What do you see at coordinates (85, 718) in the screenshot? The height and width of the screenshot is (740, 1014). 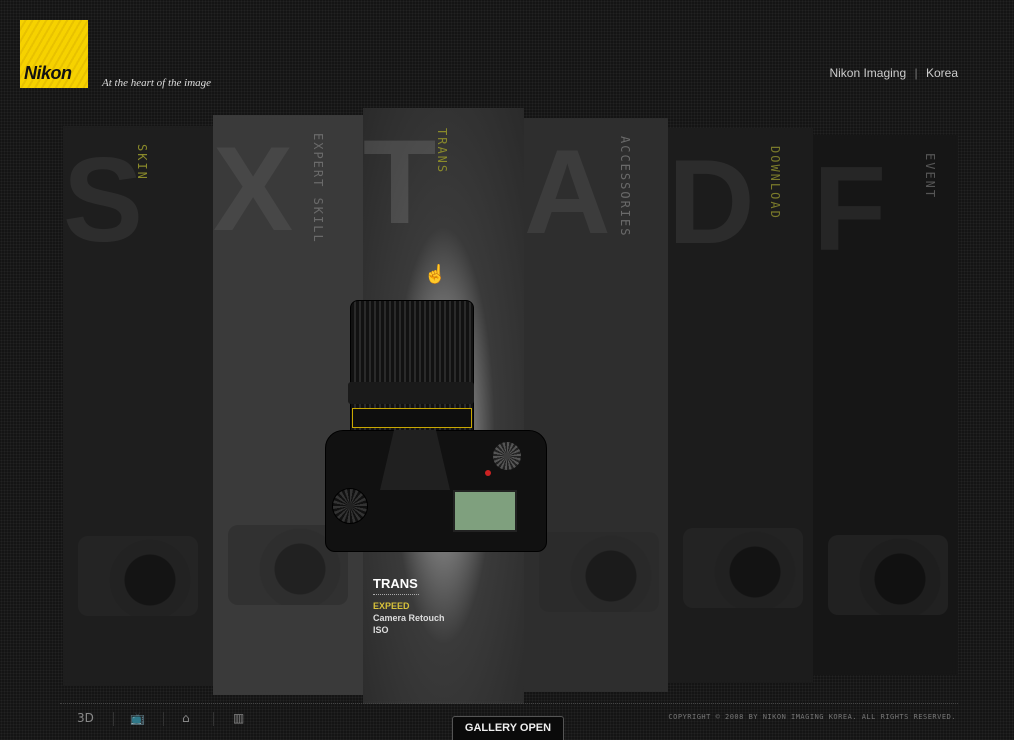 I see `3d-view-button: 3D` at bounding box center [85, 718].